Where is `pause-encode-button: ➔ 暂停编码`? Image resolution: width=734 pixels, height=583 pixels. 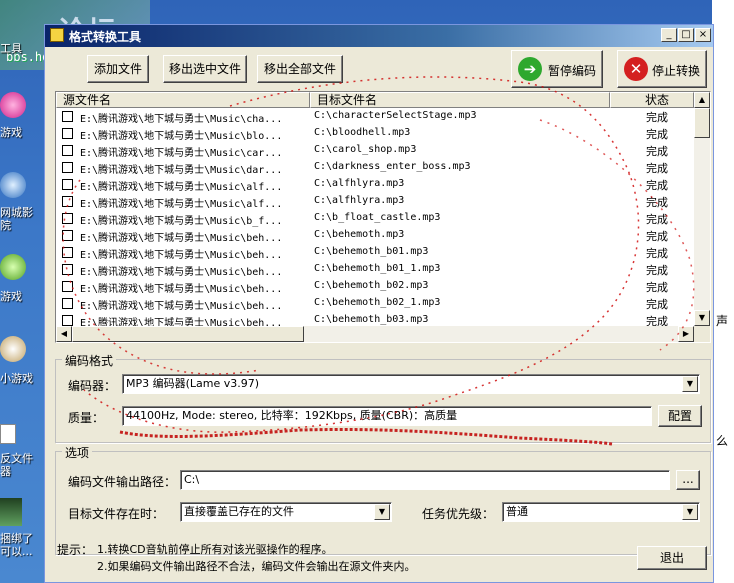 pause-encode-button: ➔ 暂停编码 is located at coordinates (557, 69).